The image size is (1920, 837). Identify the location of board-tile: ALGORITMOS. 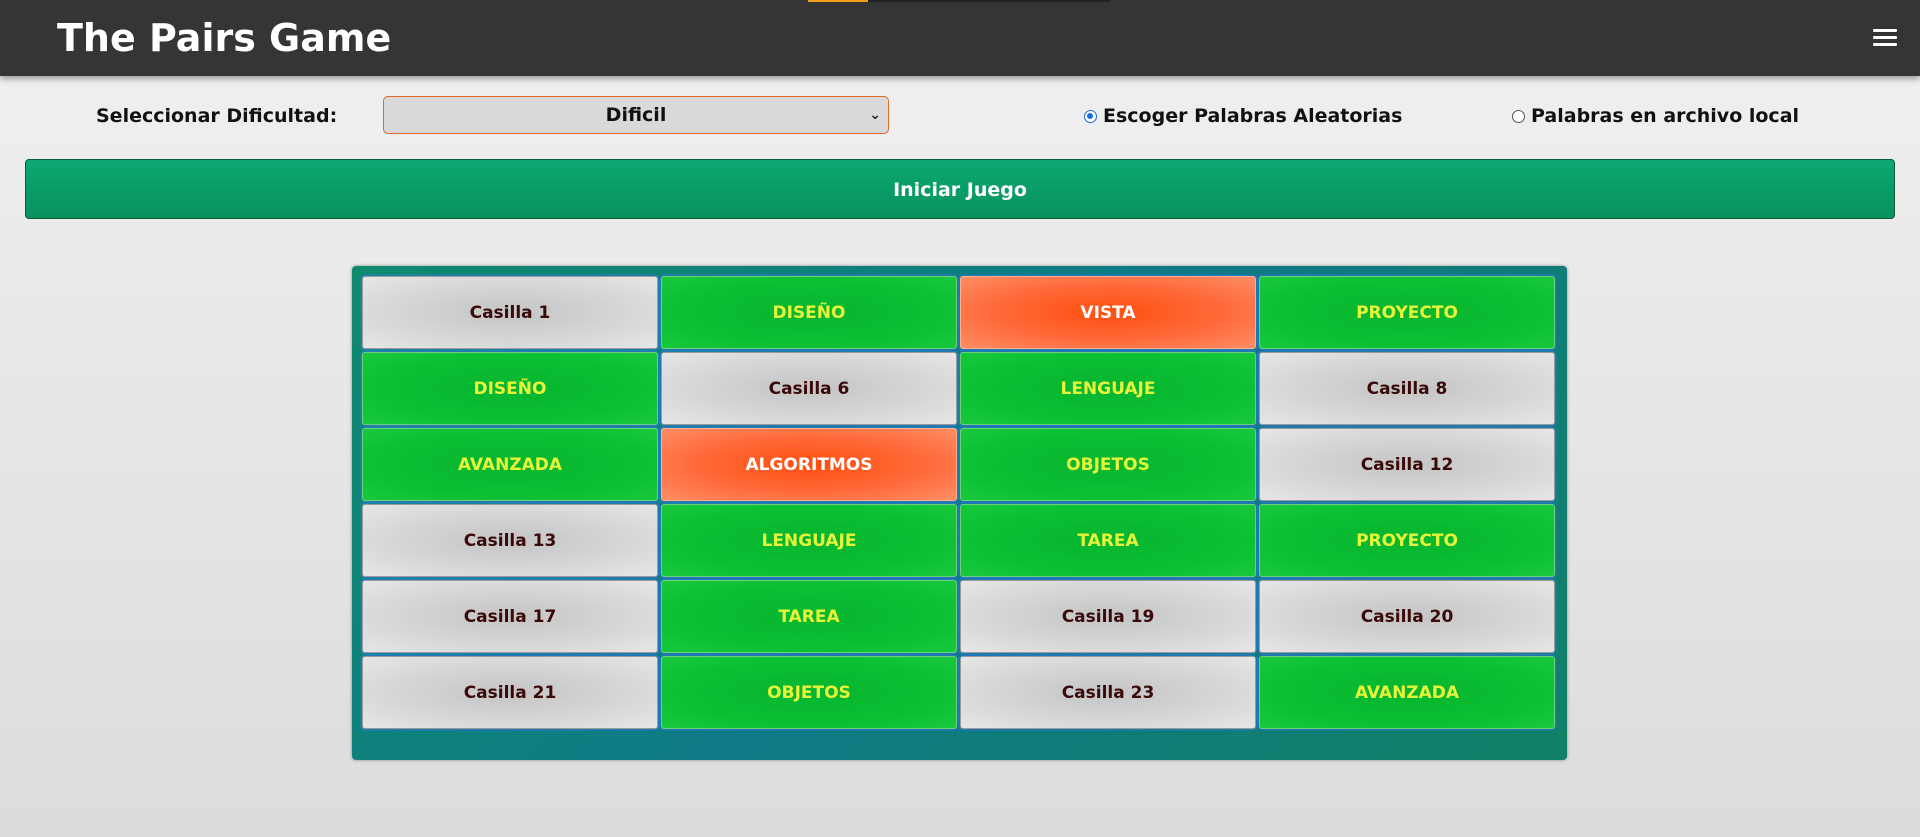
(809, 464).